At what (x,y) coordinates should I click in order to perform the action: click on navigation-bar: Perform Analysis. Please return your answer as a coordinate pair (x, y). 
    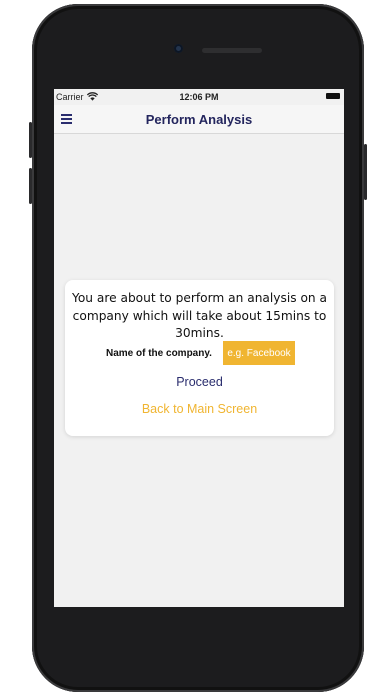
    Looking at the image, I should click on (199, 119).